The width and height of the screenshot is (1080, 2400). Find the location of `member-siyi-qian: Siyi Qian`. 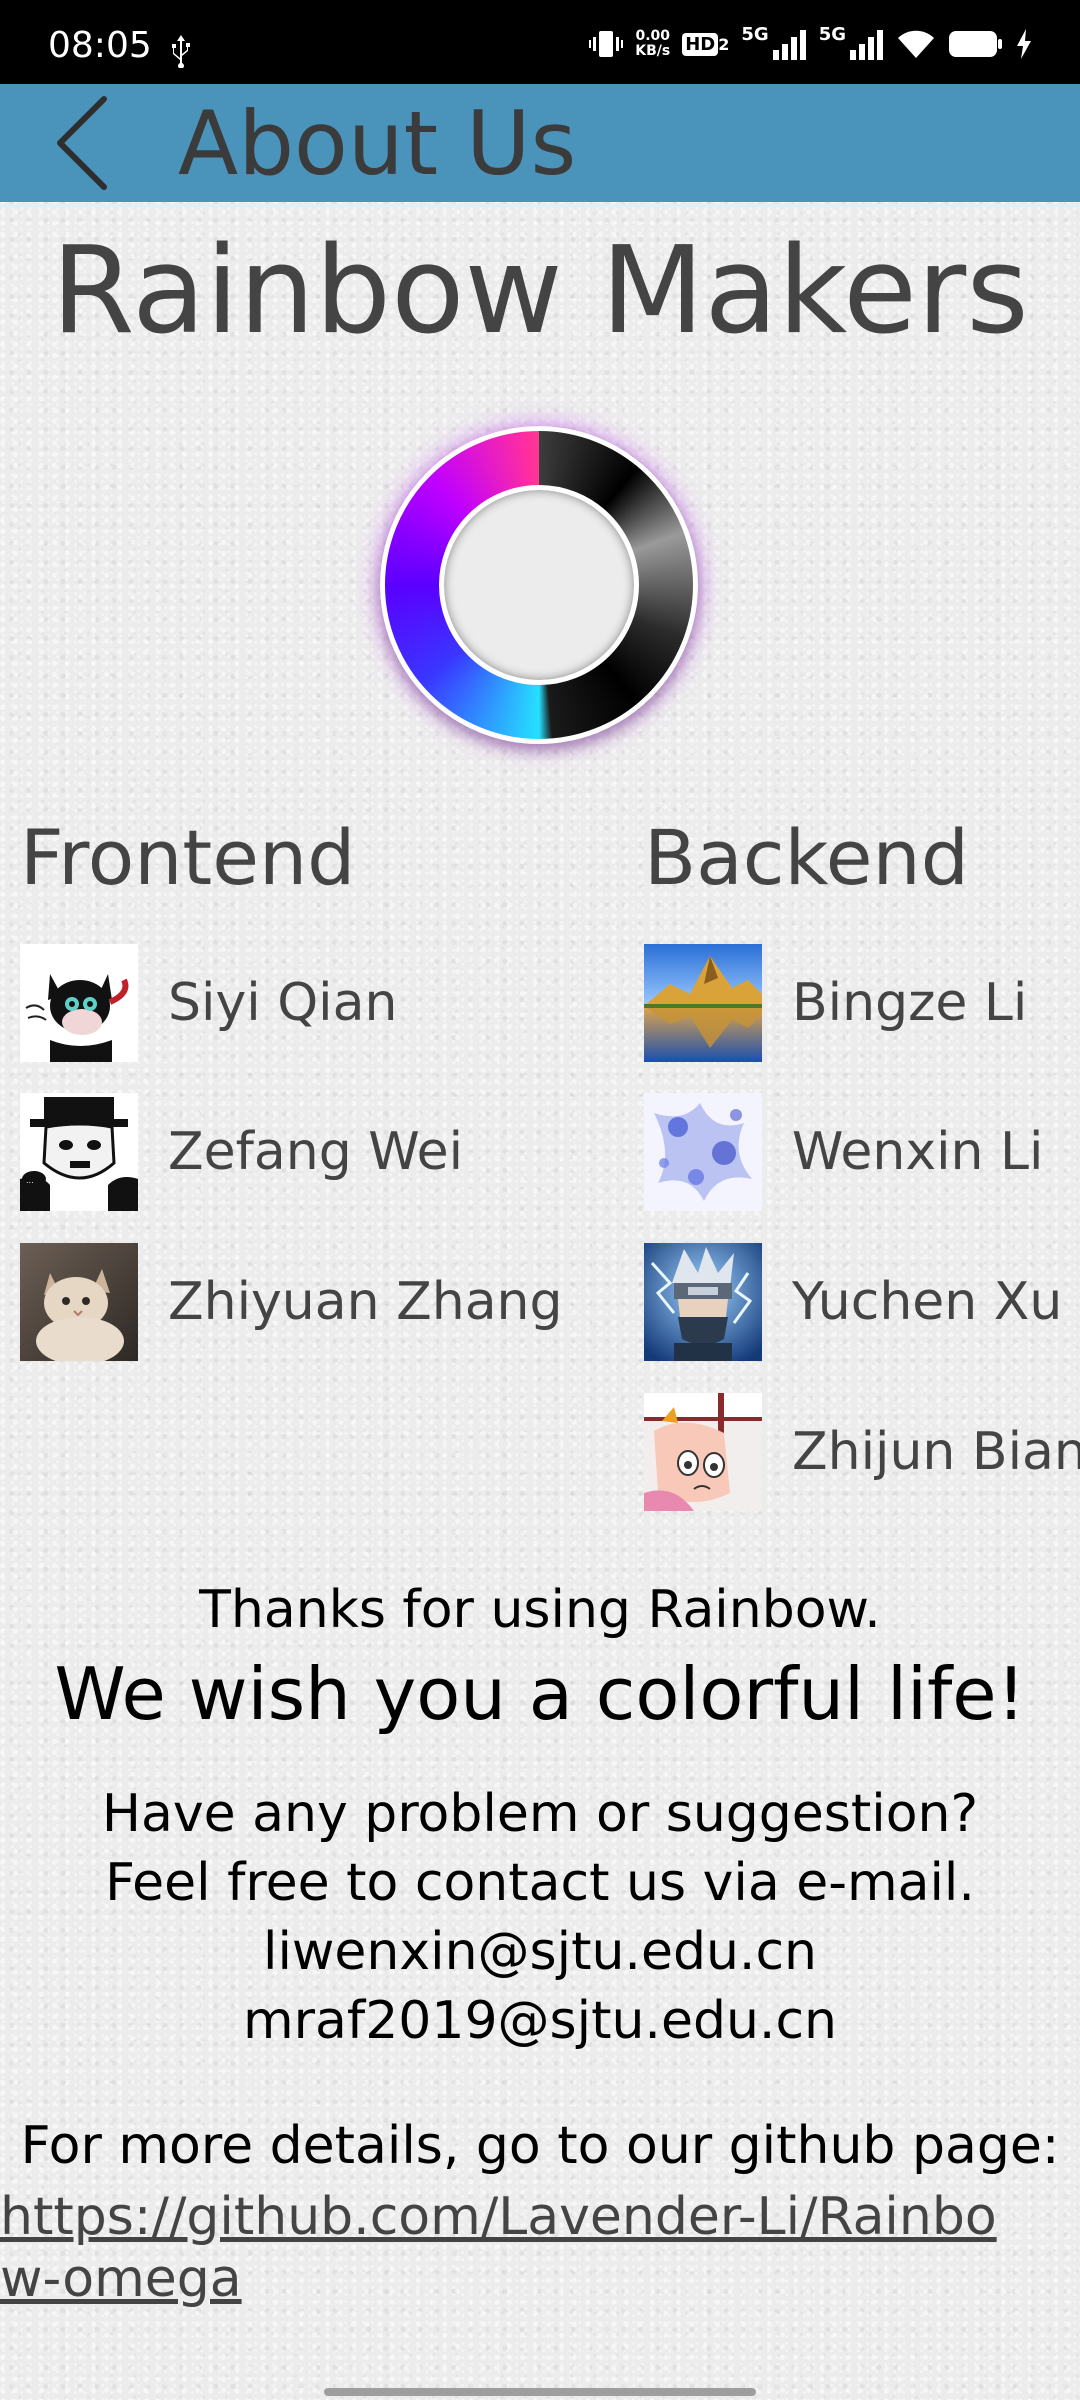

member-siyi-qian: Siyi Qian is located at coordinates (208, 1003).